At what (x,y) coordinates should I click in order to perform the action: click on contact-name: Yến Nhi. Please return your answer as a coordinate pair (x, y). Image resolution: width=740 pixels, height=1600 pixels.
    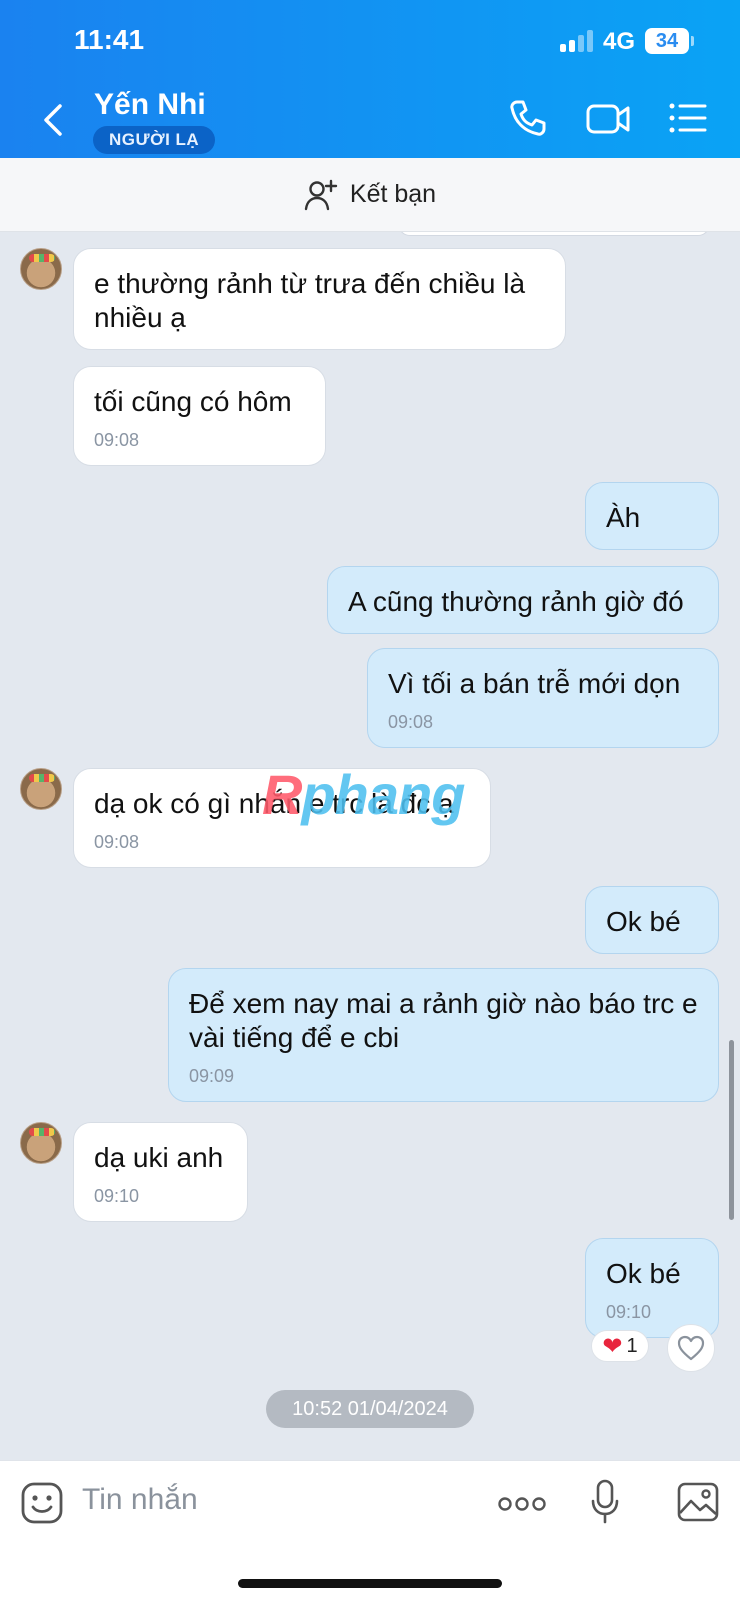
    Looking at the image, I should click on (150, 105).